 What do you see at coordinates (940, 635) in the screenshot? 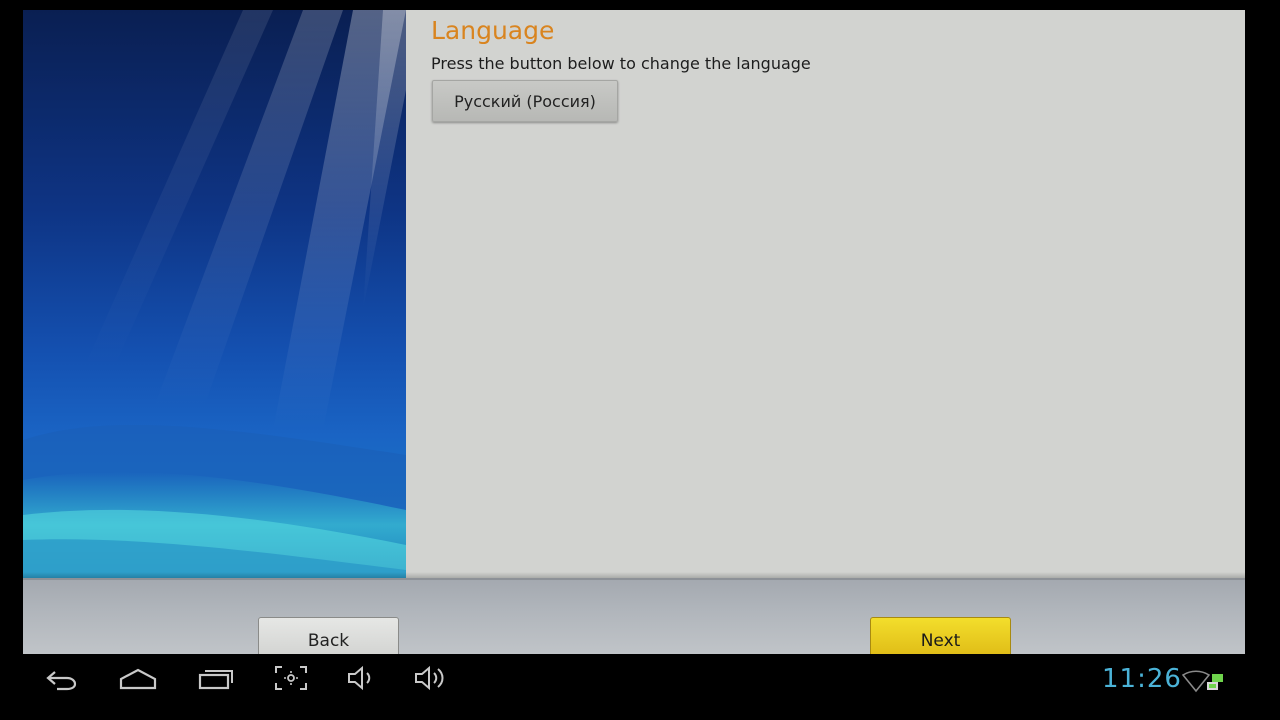
I see `next-button: Next` at bounding box center [940, 635].